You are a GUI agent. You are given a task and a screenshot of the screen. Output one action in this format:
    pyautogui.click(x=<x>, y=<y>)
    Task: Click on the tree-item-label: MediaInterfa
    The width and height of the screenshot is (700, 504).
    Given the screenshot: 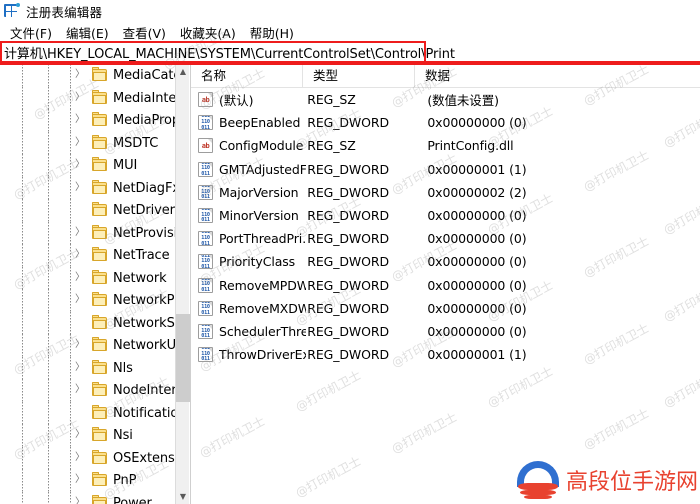 What is the action you would take?
    pyautogui.click(x=144, y=98)
    